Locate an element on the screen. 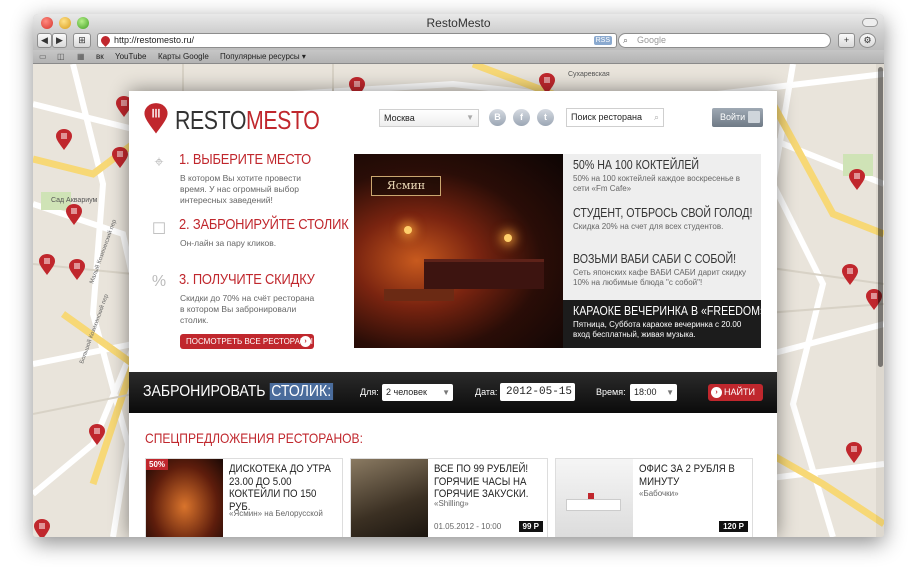  user-icon is located at coordinates (754, 117).